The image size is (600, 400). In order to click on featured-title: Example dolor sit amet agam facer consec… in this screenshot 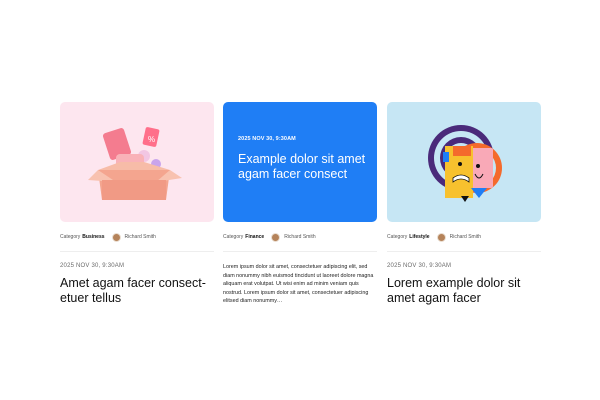, I will do `click(302, 166)`.